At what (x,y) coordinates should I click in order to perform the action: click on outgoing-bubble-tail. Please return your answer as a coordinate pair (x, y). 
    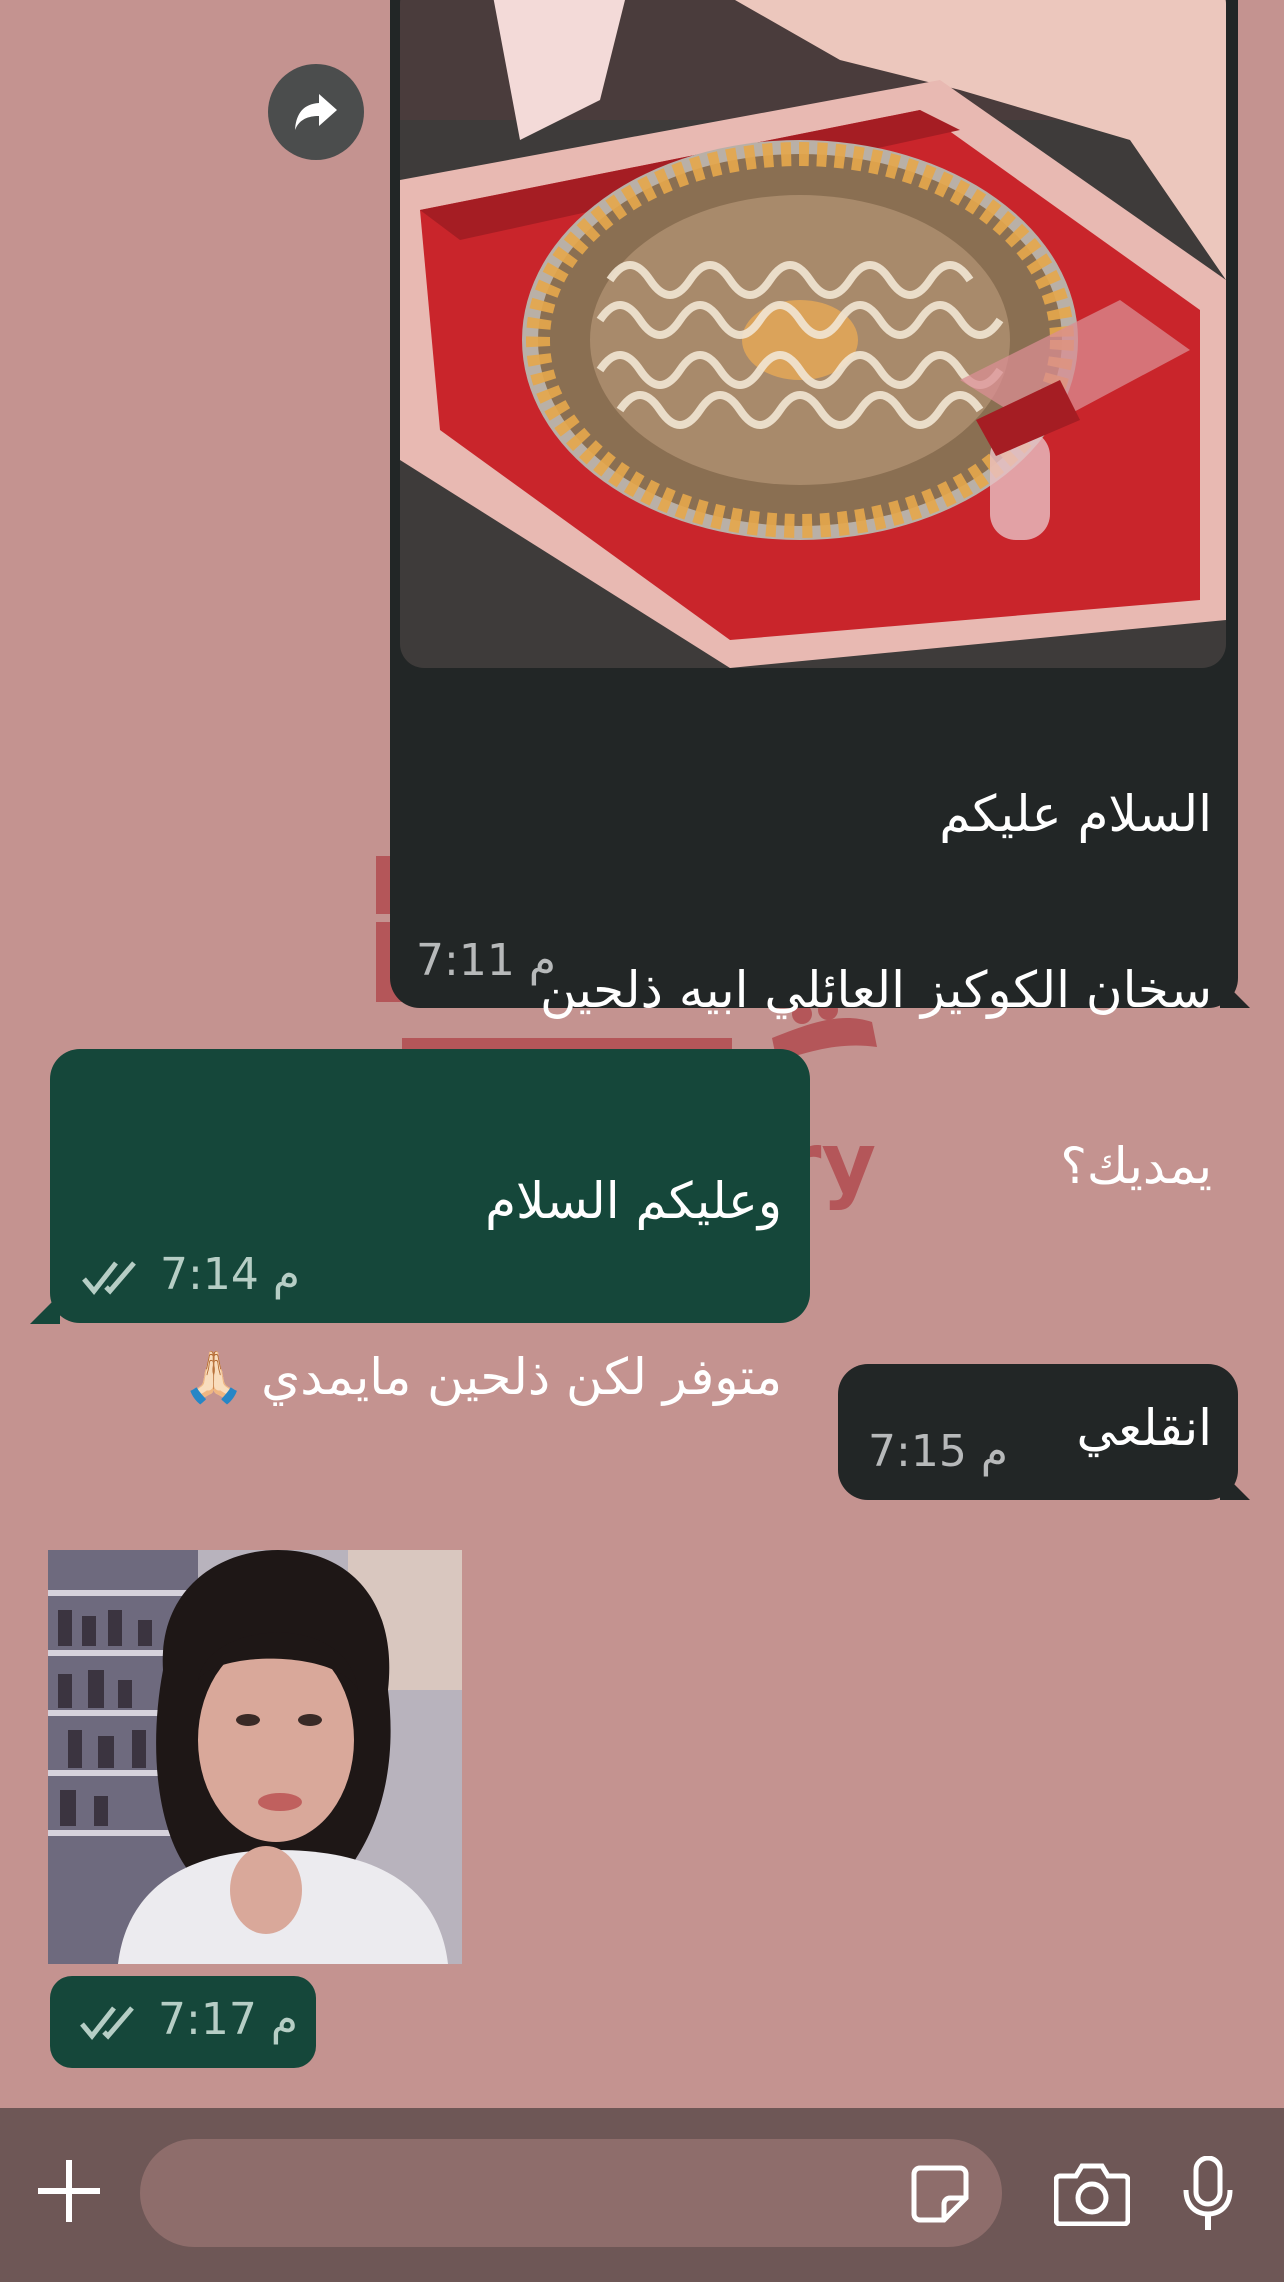
    Looking at the image, I should click on (45, 1309).